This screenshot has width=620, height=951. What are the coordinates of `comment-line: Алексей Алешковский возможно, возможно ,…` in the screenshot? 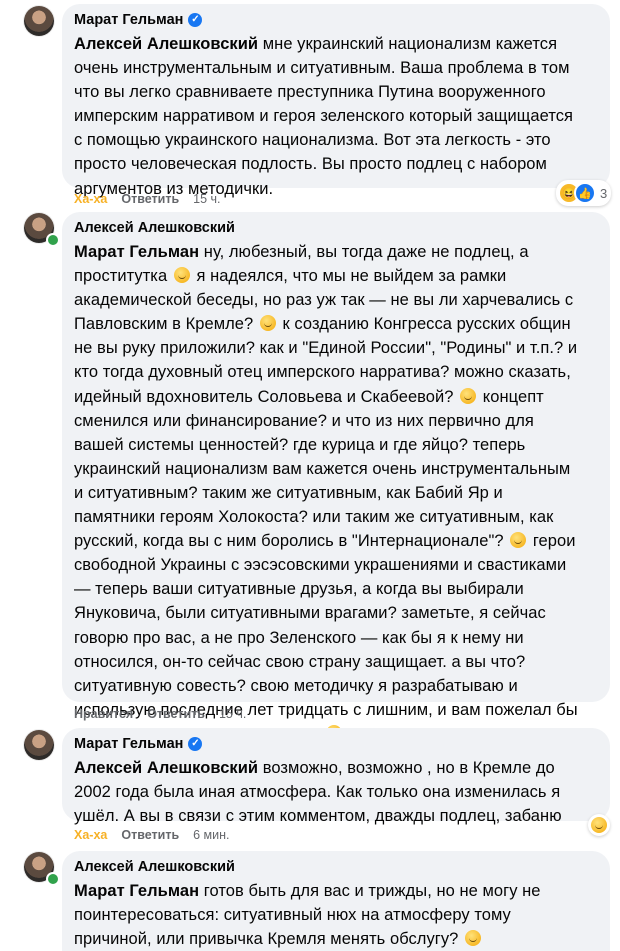 It's located at (314, 768).